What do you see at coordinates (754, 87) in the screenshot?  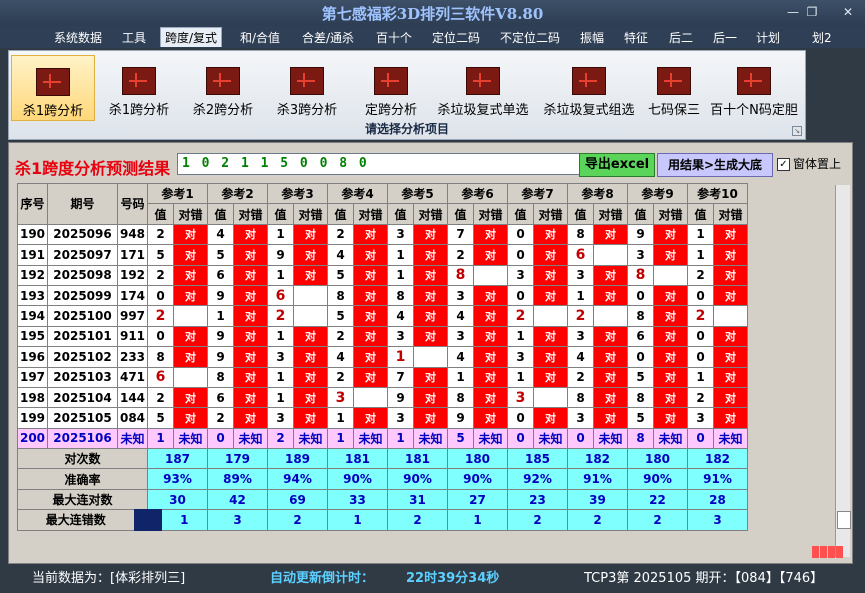 I see `bsg-ncode-button: 百十个N码定胆` at bounding box center [754, 87].